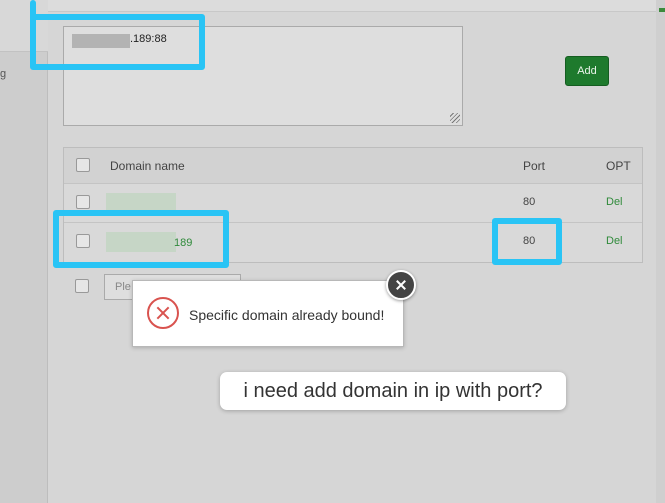  I want to click on select-all-checkbox, so click(83, 165).